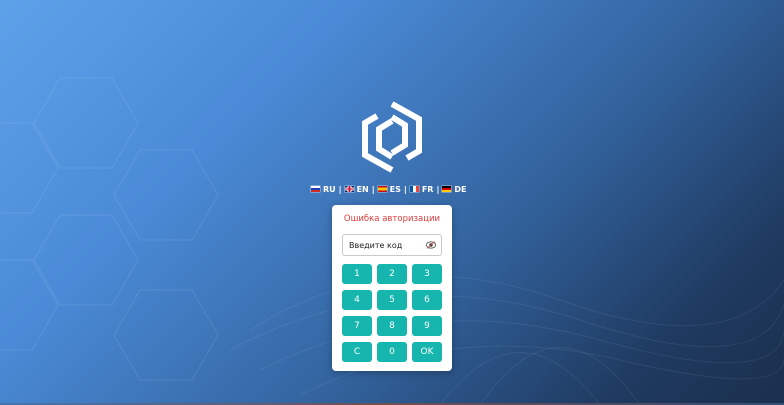 Image resolution: width=784 pixels, height=405 pixels. Describe the element at coordinates (392, 326) in the screenshot. I see `key-8-button: 8` at that location.